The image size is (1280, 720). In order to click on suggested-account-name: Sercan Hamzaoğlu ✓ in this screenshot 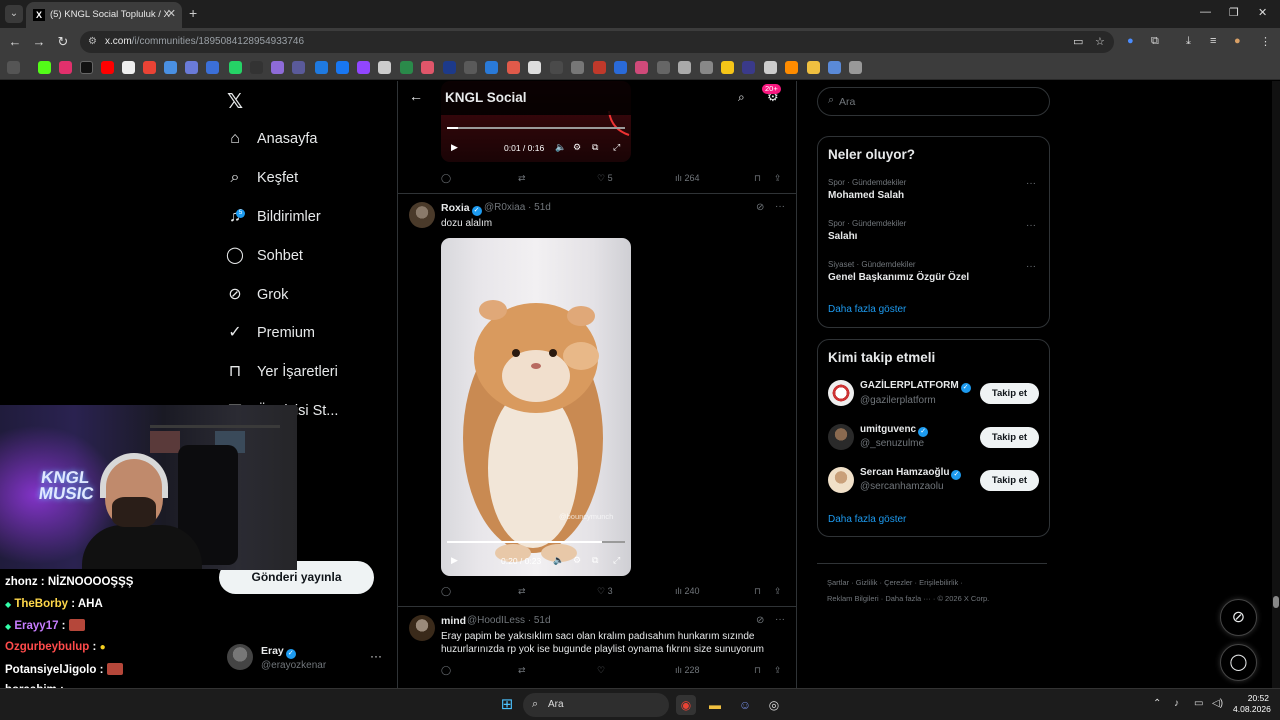, I will do `click(911, 473)`.